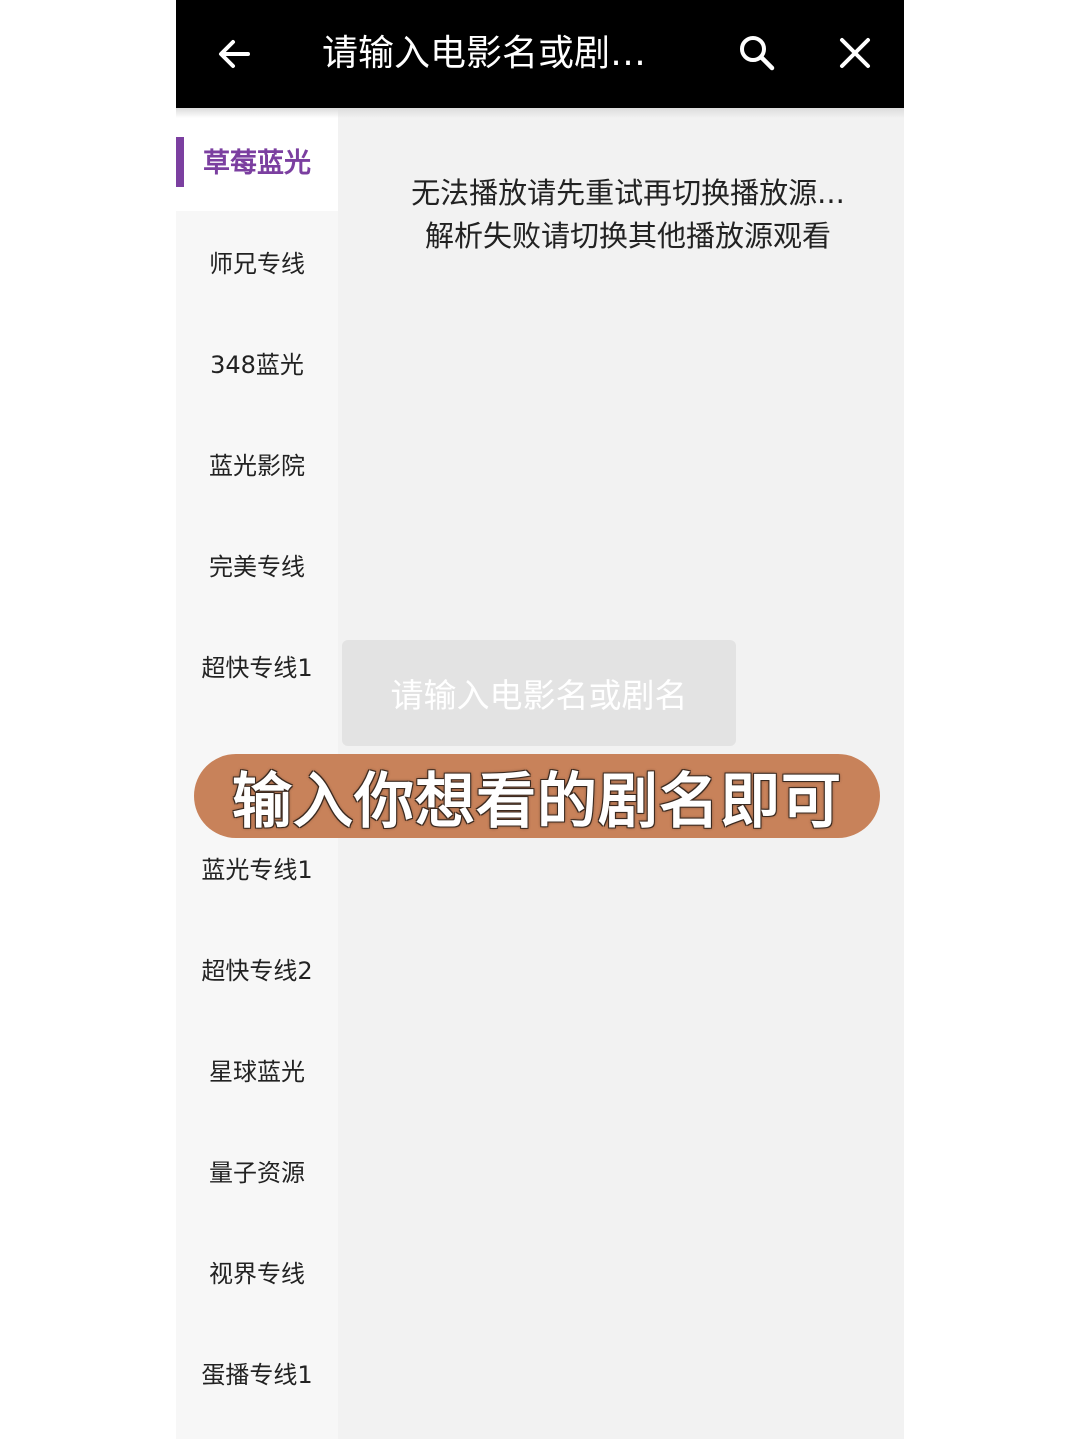 The image size is (1080, 1439). What do you see at coordinates (257, 1271) in the screenshot?
I see `sidebar-item-shijie: 视界专线` at bounding box center [257, 1271].